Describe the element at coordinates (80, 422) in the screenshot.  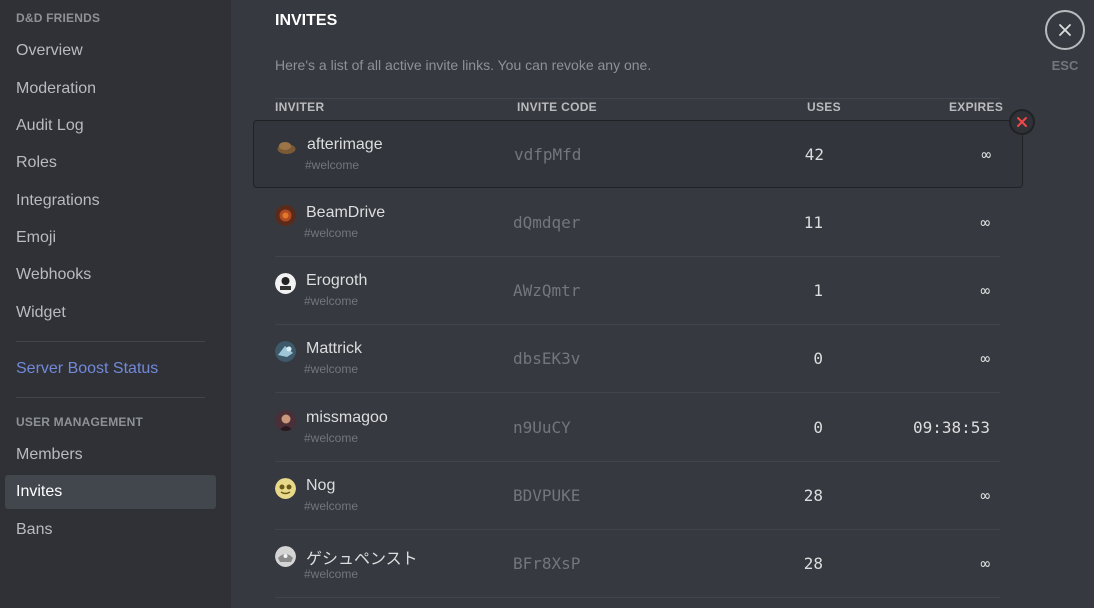
I see `user-management-header: USER MANAGEMENT` at that location.